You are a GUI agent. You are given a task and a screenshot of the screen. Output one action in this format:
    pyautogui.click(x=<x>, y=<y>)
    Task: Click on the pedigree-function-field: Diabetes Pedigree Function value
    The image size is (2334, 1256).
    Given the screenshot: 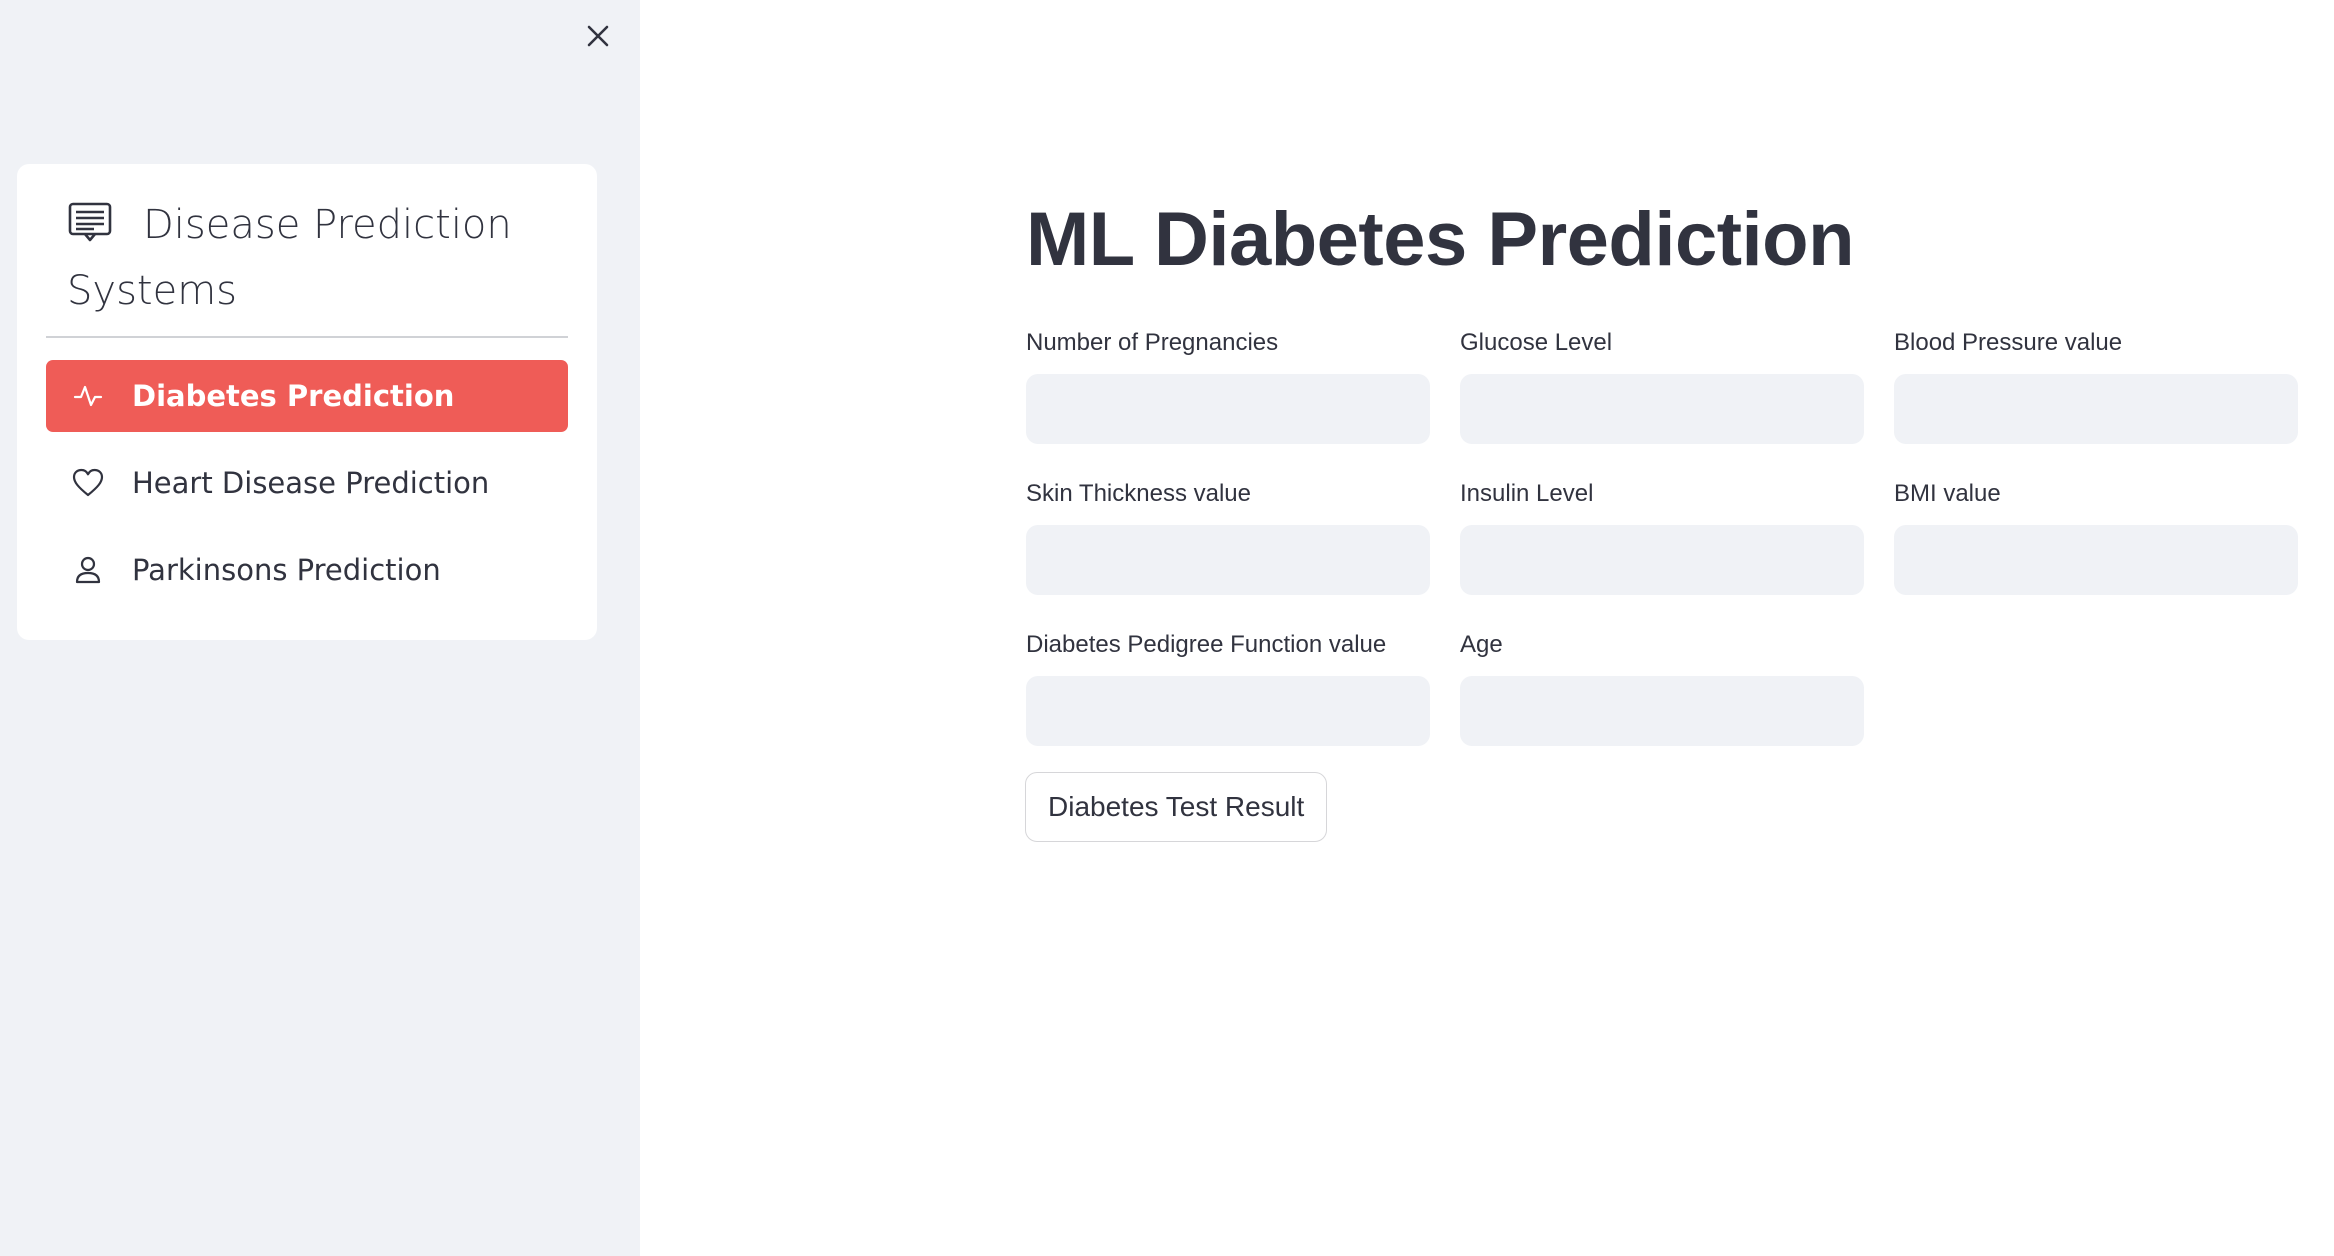 What is the action you would take?
    pyautogui.click(x=1228, y=687)
    